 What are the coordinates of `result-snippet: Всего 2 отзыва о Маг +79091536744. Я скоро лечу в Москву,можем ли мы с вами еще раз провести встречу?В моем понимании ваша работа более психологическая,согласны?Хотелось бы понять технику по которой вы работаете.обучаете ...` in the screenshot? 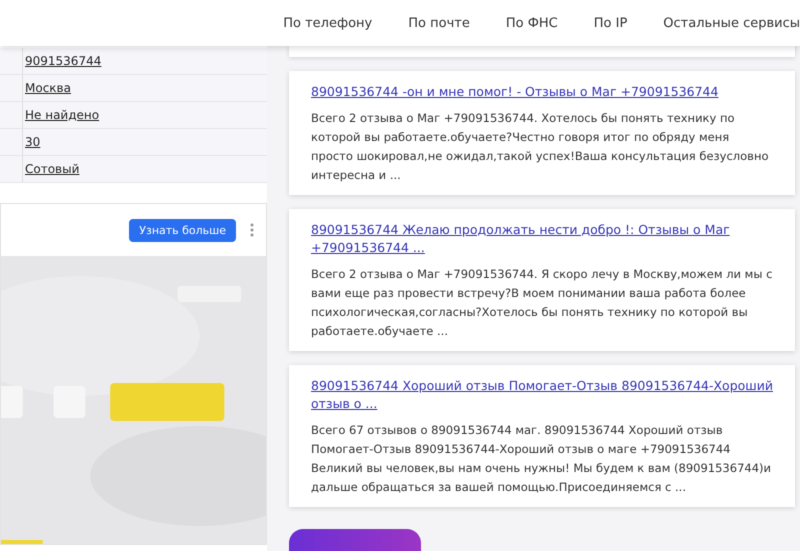 It's located at (542, 303).